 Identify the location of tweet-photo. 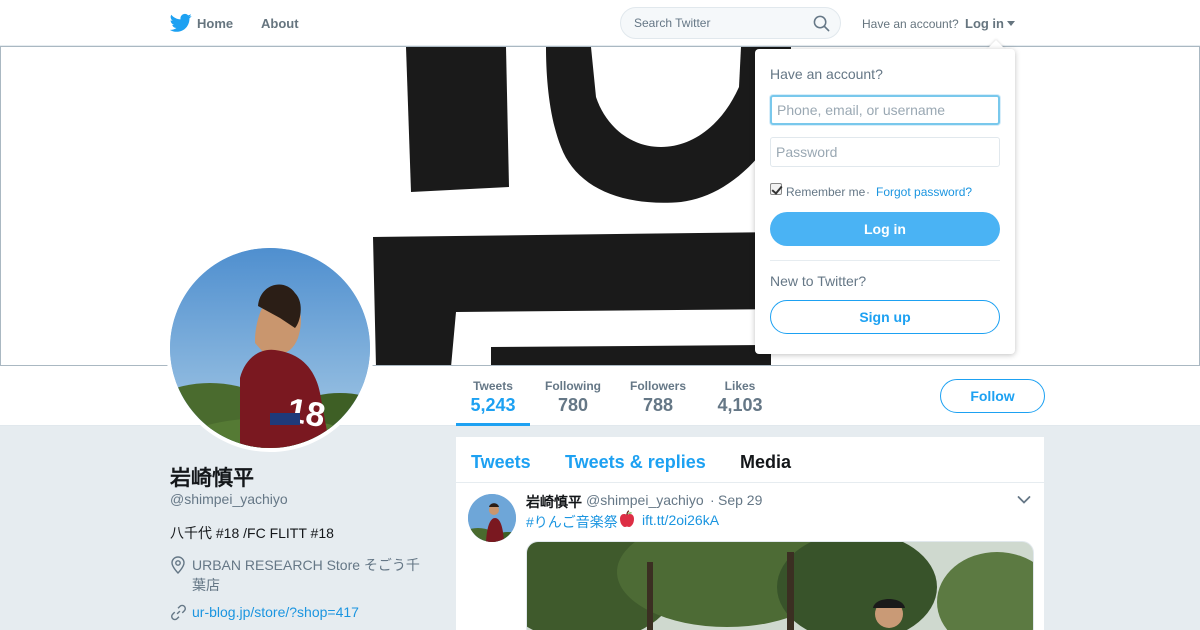
(780, 585).